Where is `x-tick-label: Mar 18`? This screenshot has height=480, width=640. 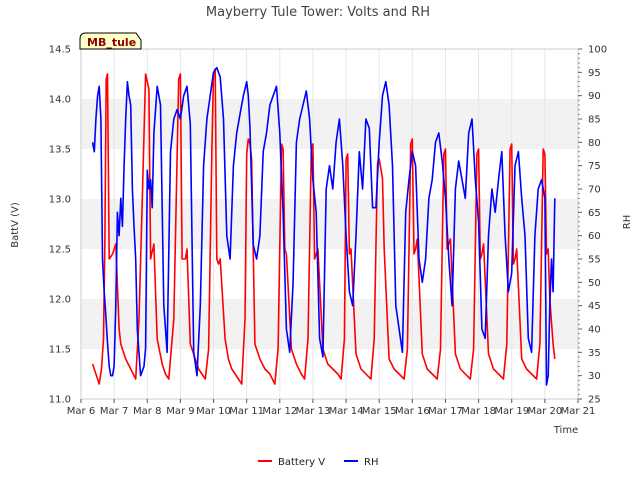 x-tick-label: Mar 18 is located at coordinates (478, 411).